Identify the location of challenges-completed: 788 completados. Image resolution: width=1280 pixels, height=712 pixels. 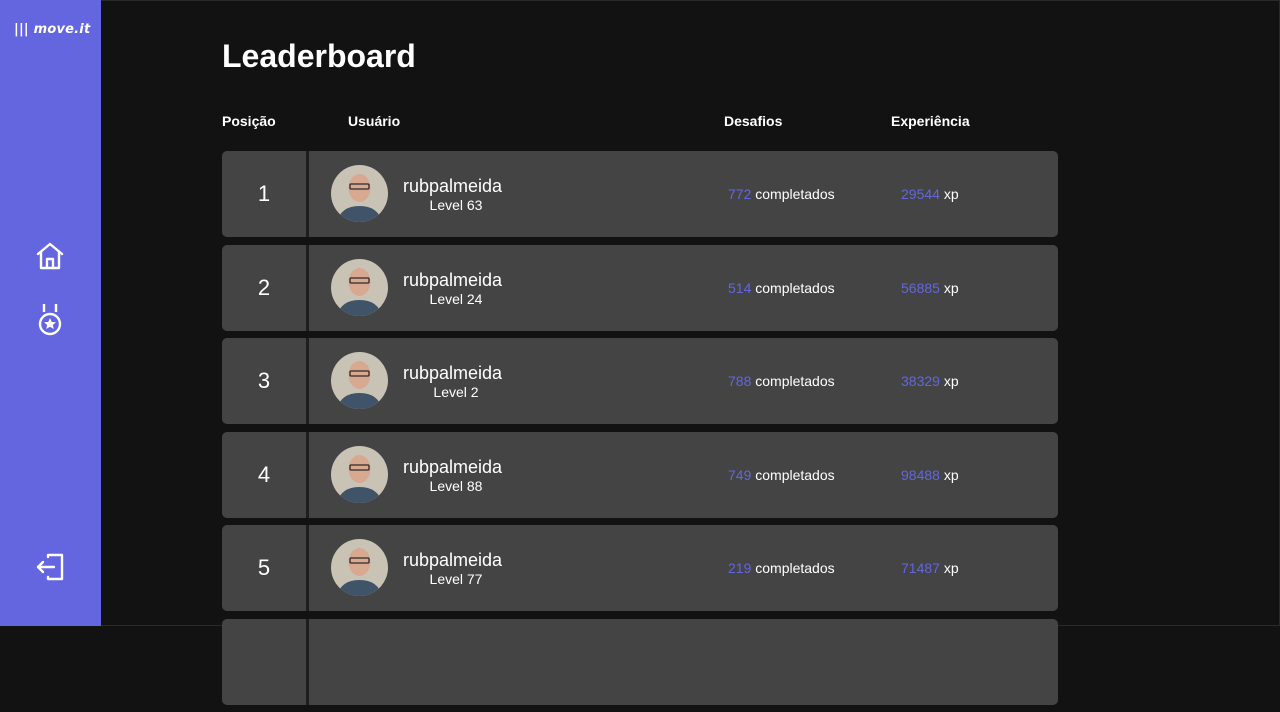
(781, 381).